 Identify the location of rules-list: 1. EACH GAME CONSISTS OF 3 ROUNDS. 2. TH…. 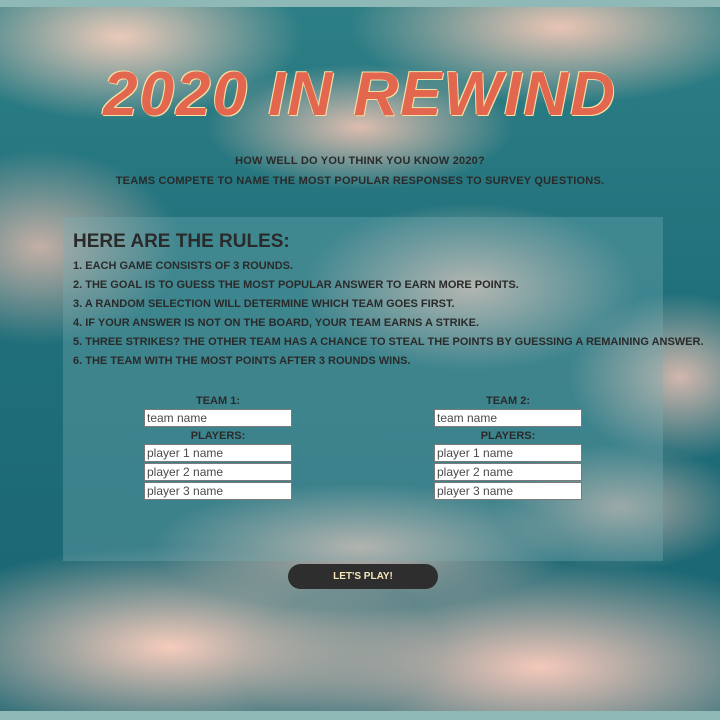
(388, 314).